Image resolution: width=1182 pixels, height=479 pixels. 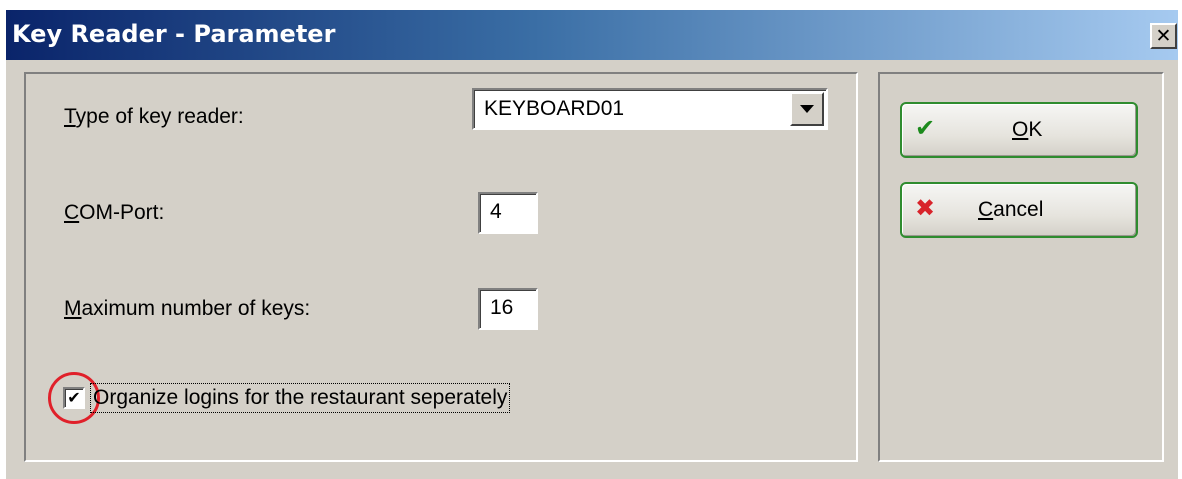 I want to click on close-button: ✕, so click(x=1163, y=36).